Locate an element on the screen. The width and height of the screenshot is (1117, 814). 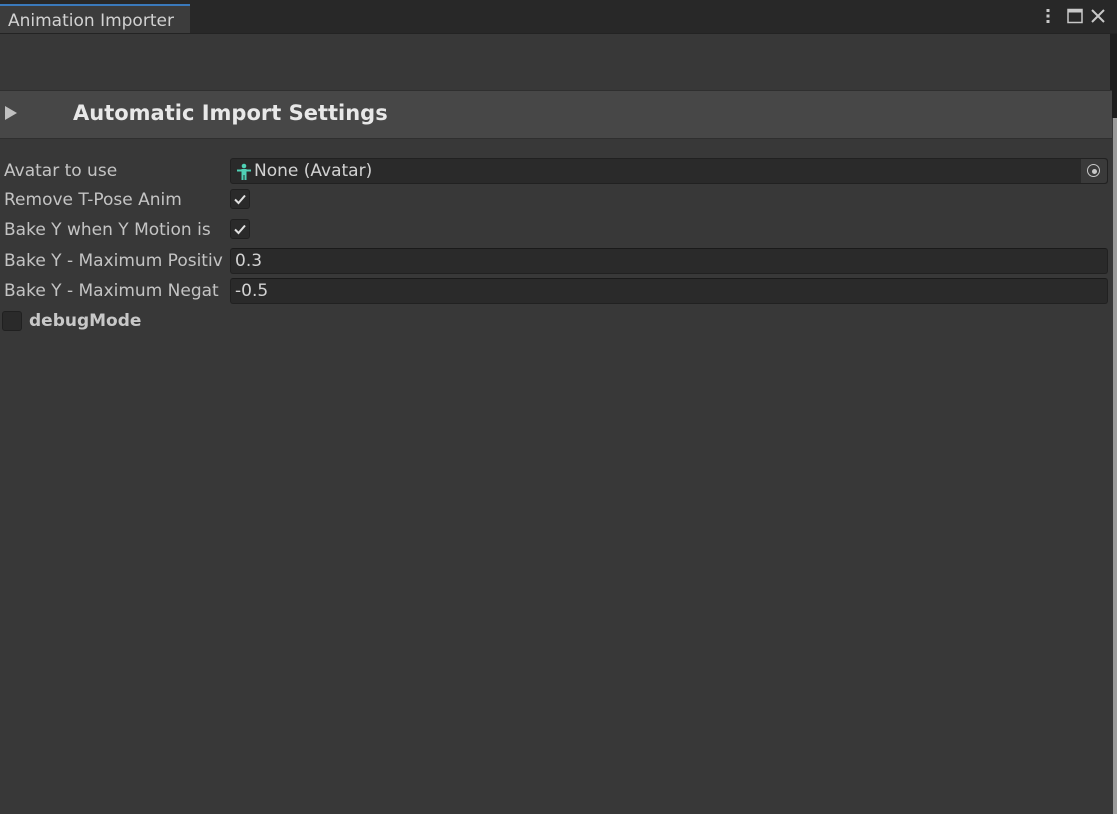
avatar-label: Avatar to use is located at coordinates (61, 171).